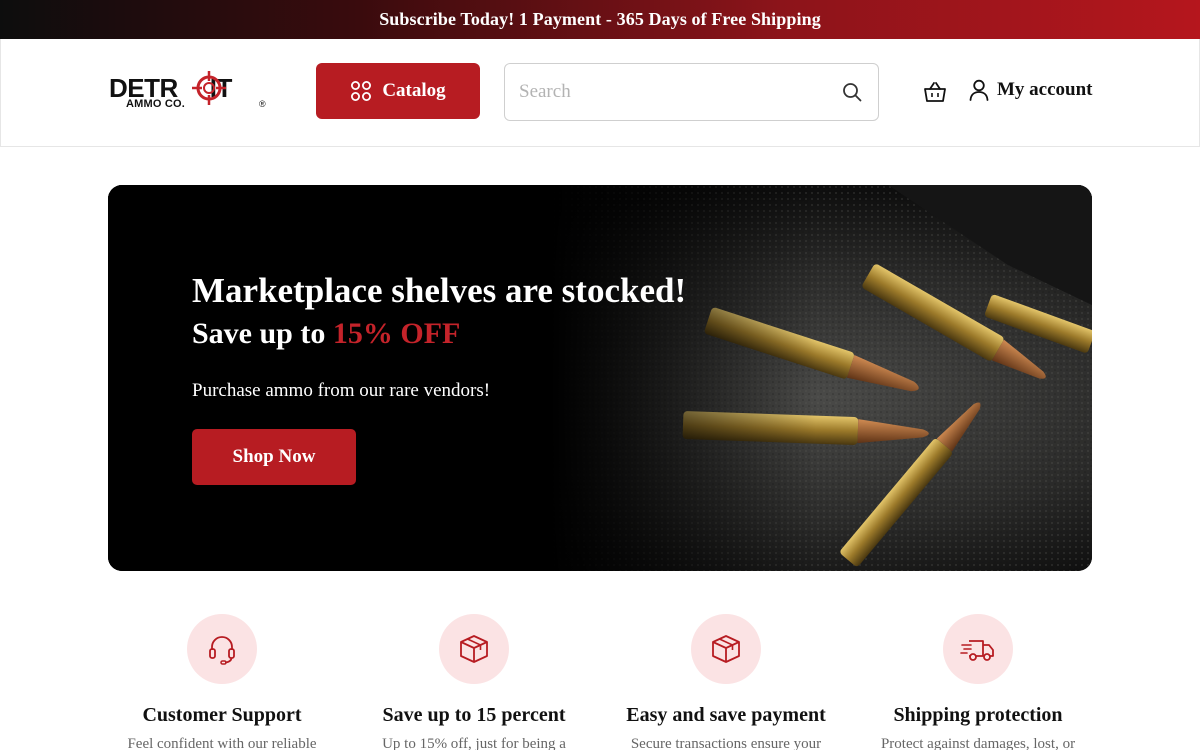 This screenshot has height=750, width=1200. I want to click on hero-description: Purchase ammo from our rare vendors!, so click(341, 390).